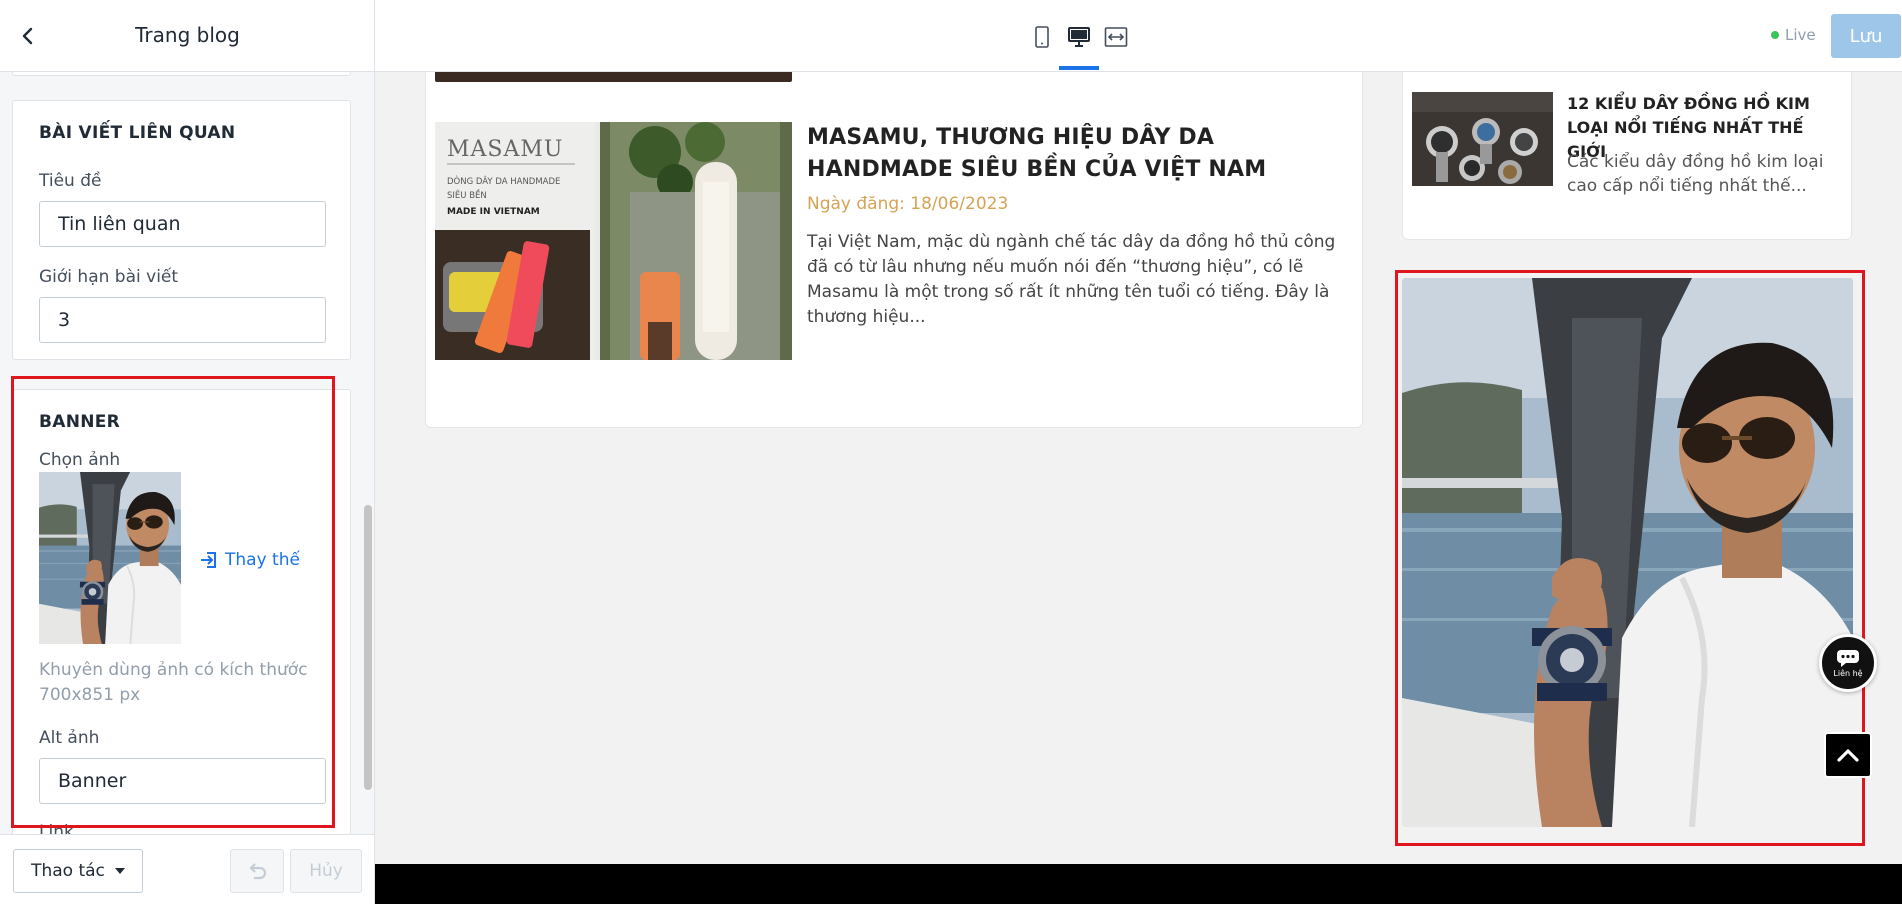  I want to click on actions-label: Thao tác, so click(68, 871).